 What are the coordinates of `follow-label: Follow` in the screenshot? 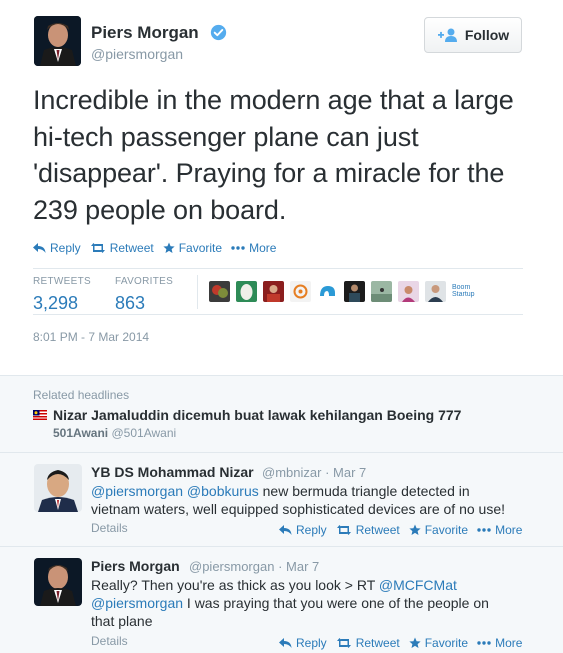 It's located at (487, 35).